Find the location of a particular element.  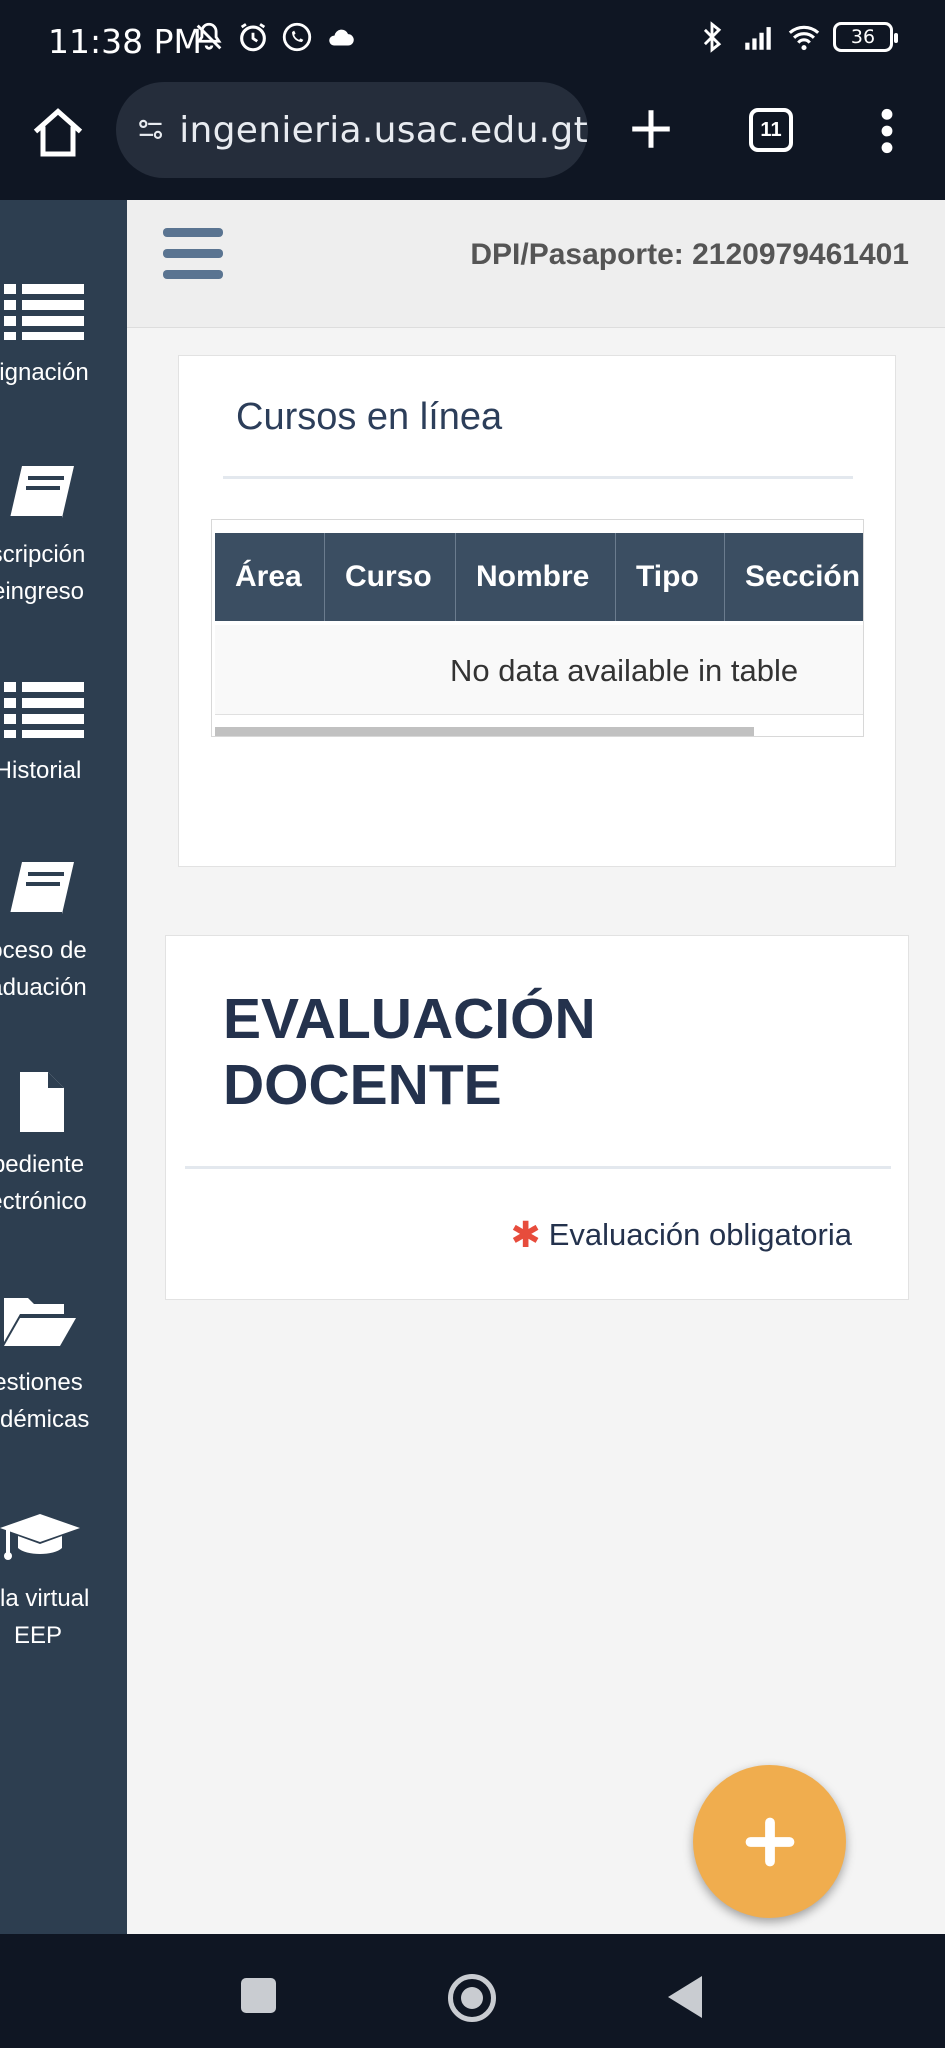

sidebar-item-label: pediente ectrónico is located at coordinates (43, 1183).